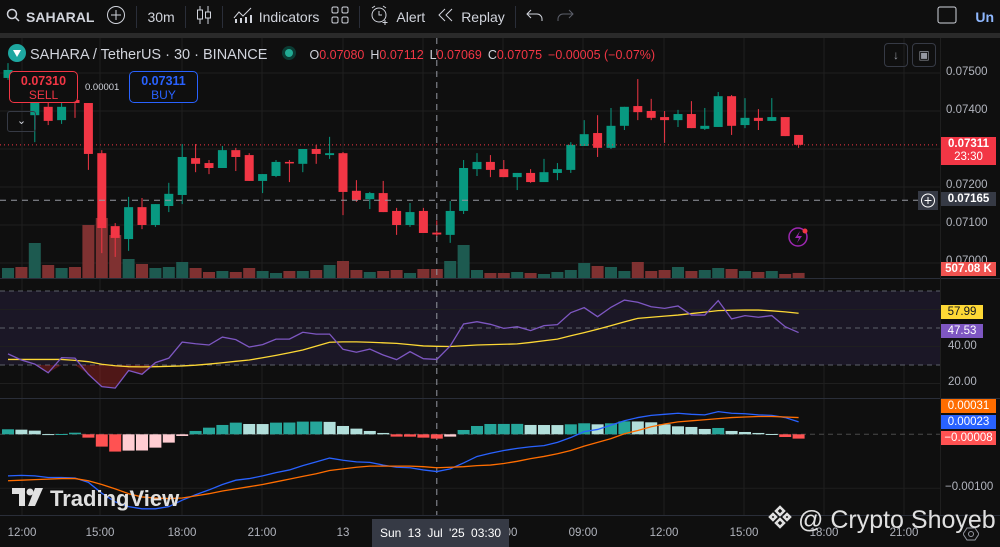  I want to click on redo-button, so click(565, 16).